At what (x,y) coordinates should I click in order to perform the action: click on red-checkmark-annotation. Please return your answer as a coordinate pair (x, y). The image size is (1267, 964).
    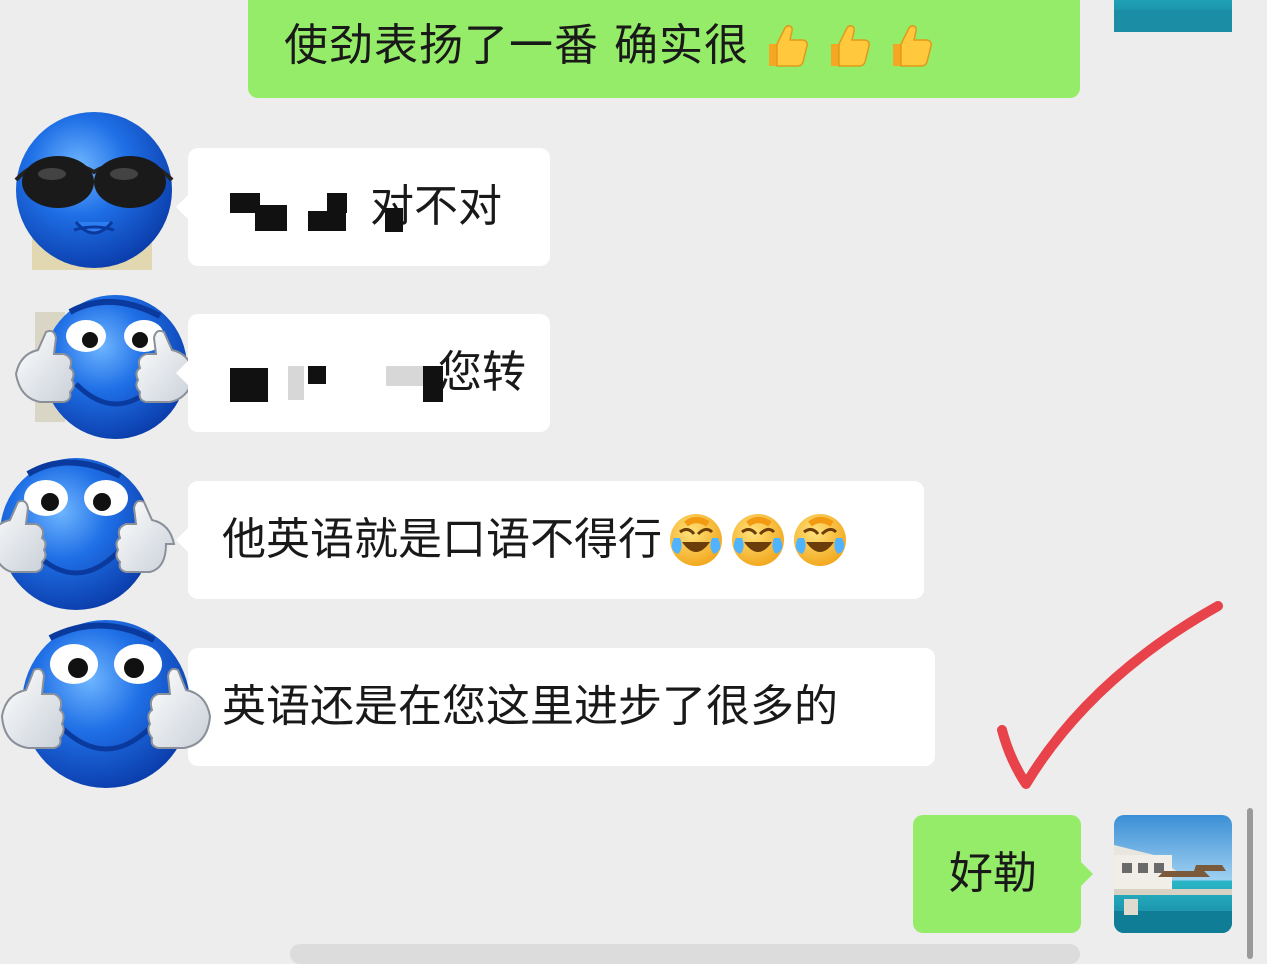
    Looking at the image, I should click on (1110, 695).